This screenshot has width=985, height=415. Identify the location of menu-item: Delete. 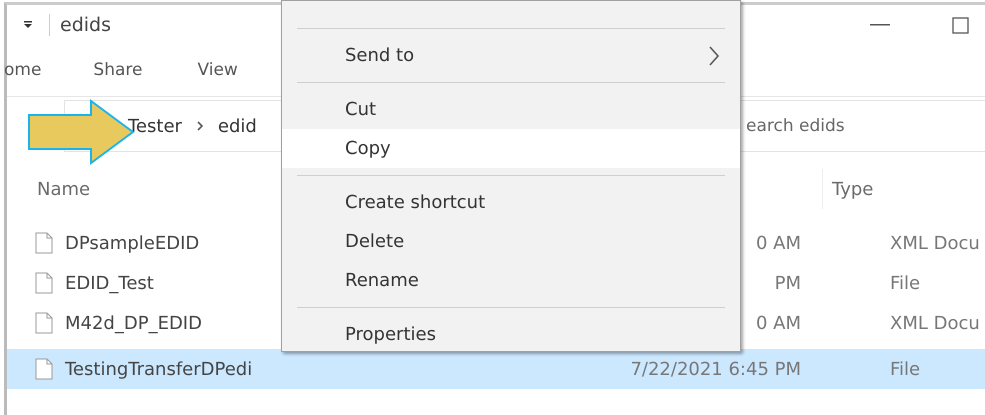
(511, 241).